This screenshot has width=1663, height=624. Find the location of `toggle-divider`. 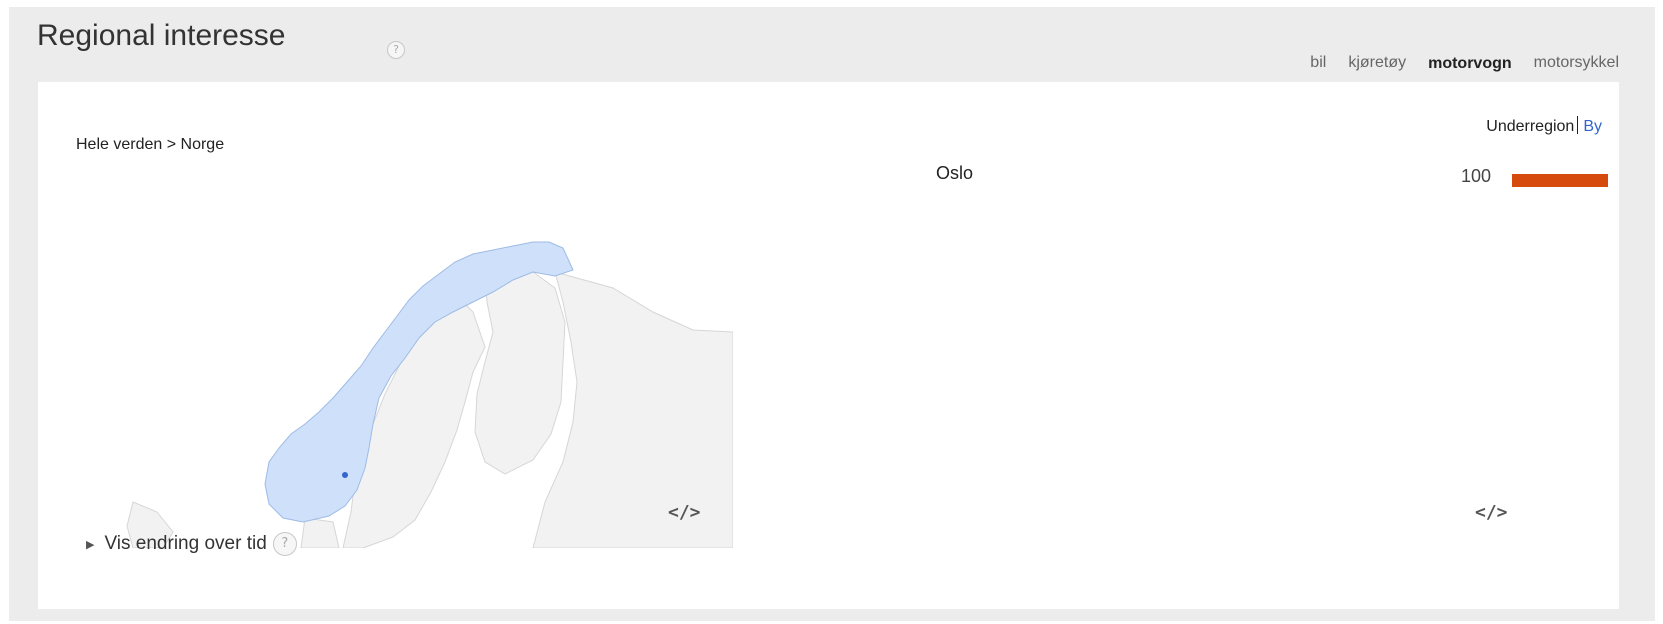

toggle-divider is located at coordinates (1578, 125).